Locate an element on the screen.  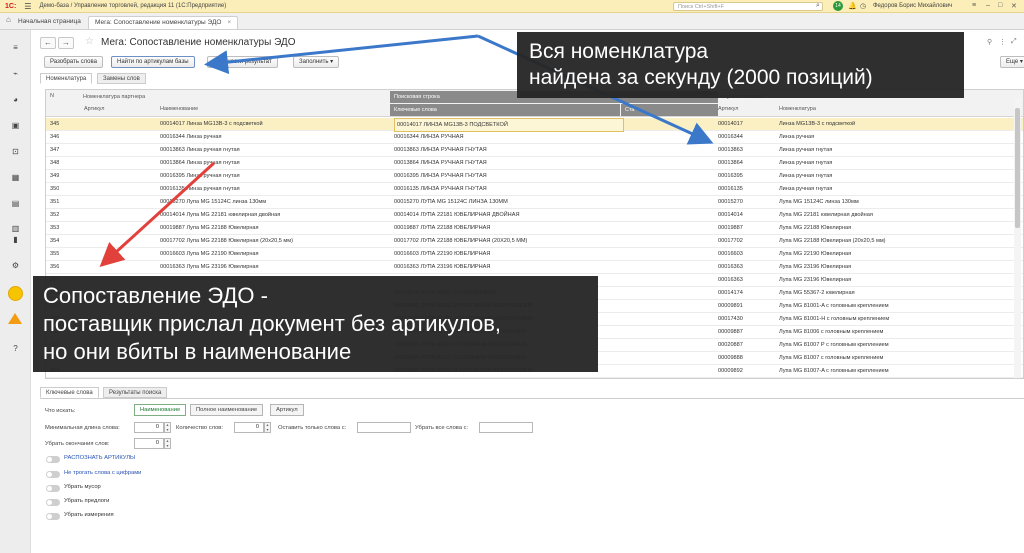
help-icon: ? is located at coordinates (15, 348).